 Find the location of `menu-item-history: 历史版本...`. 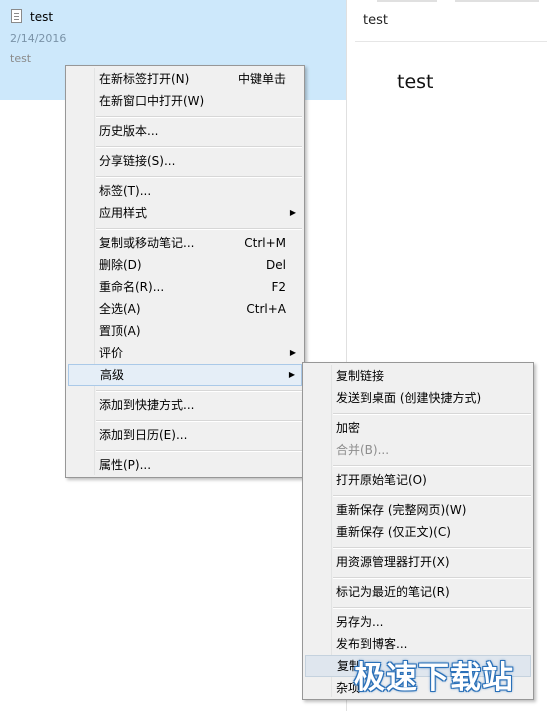

menu-item-history: 历史版本... is located at coordinates (185, 131).